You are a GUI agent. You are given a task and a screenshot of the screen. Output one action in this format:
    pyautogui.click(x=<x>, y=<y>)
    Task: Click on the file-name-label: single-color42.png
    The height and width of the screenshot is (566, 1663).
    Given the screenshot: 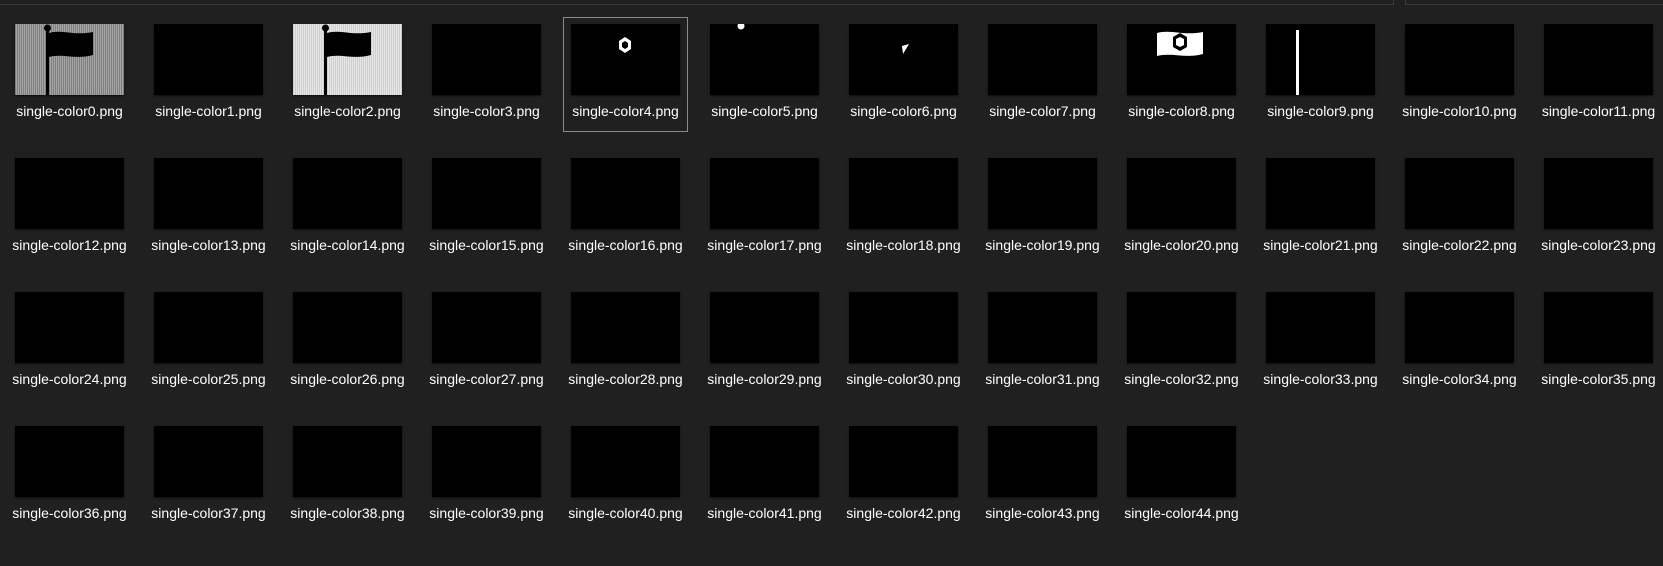 What is the action you would take?
    pyautogui.click(x=903, y=513)
    